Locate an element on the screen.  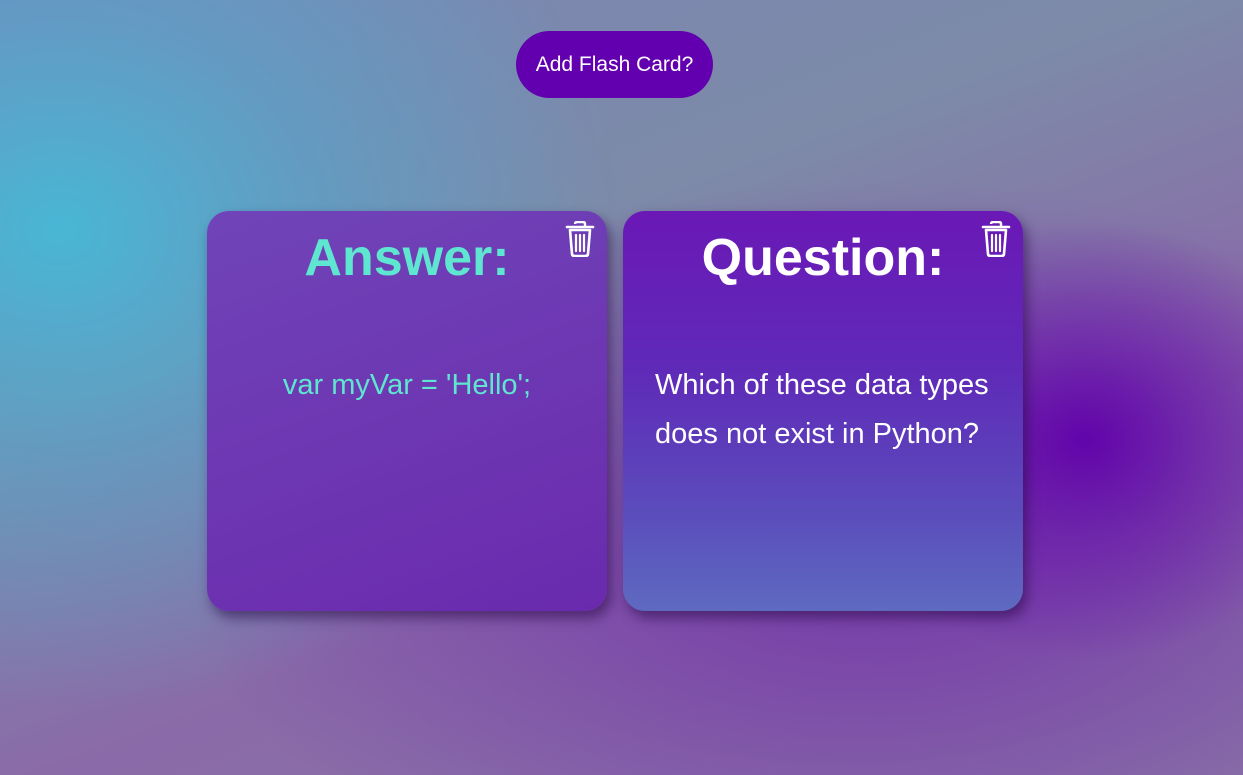
add-flash-card-button: Add Flash Card? is located at coordinates (614, 64).